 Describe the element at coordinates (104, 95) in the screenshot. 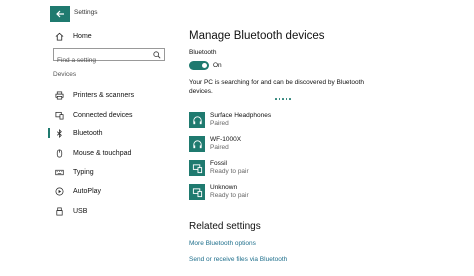

I see `sidebar-item-label: Printers & scanners` at that location.